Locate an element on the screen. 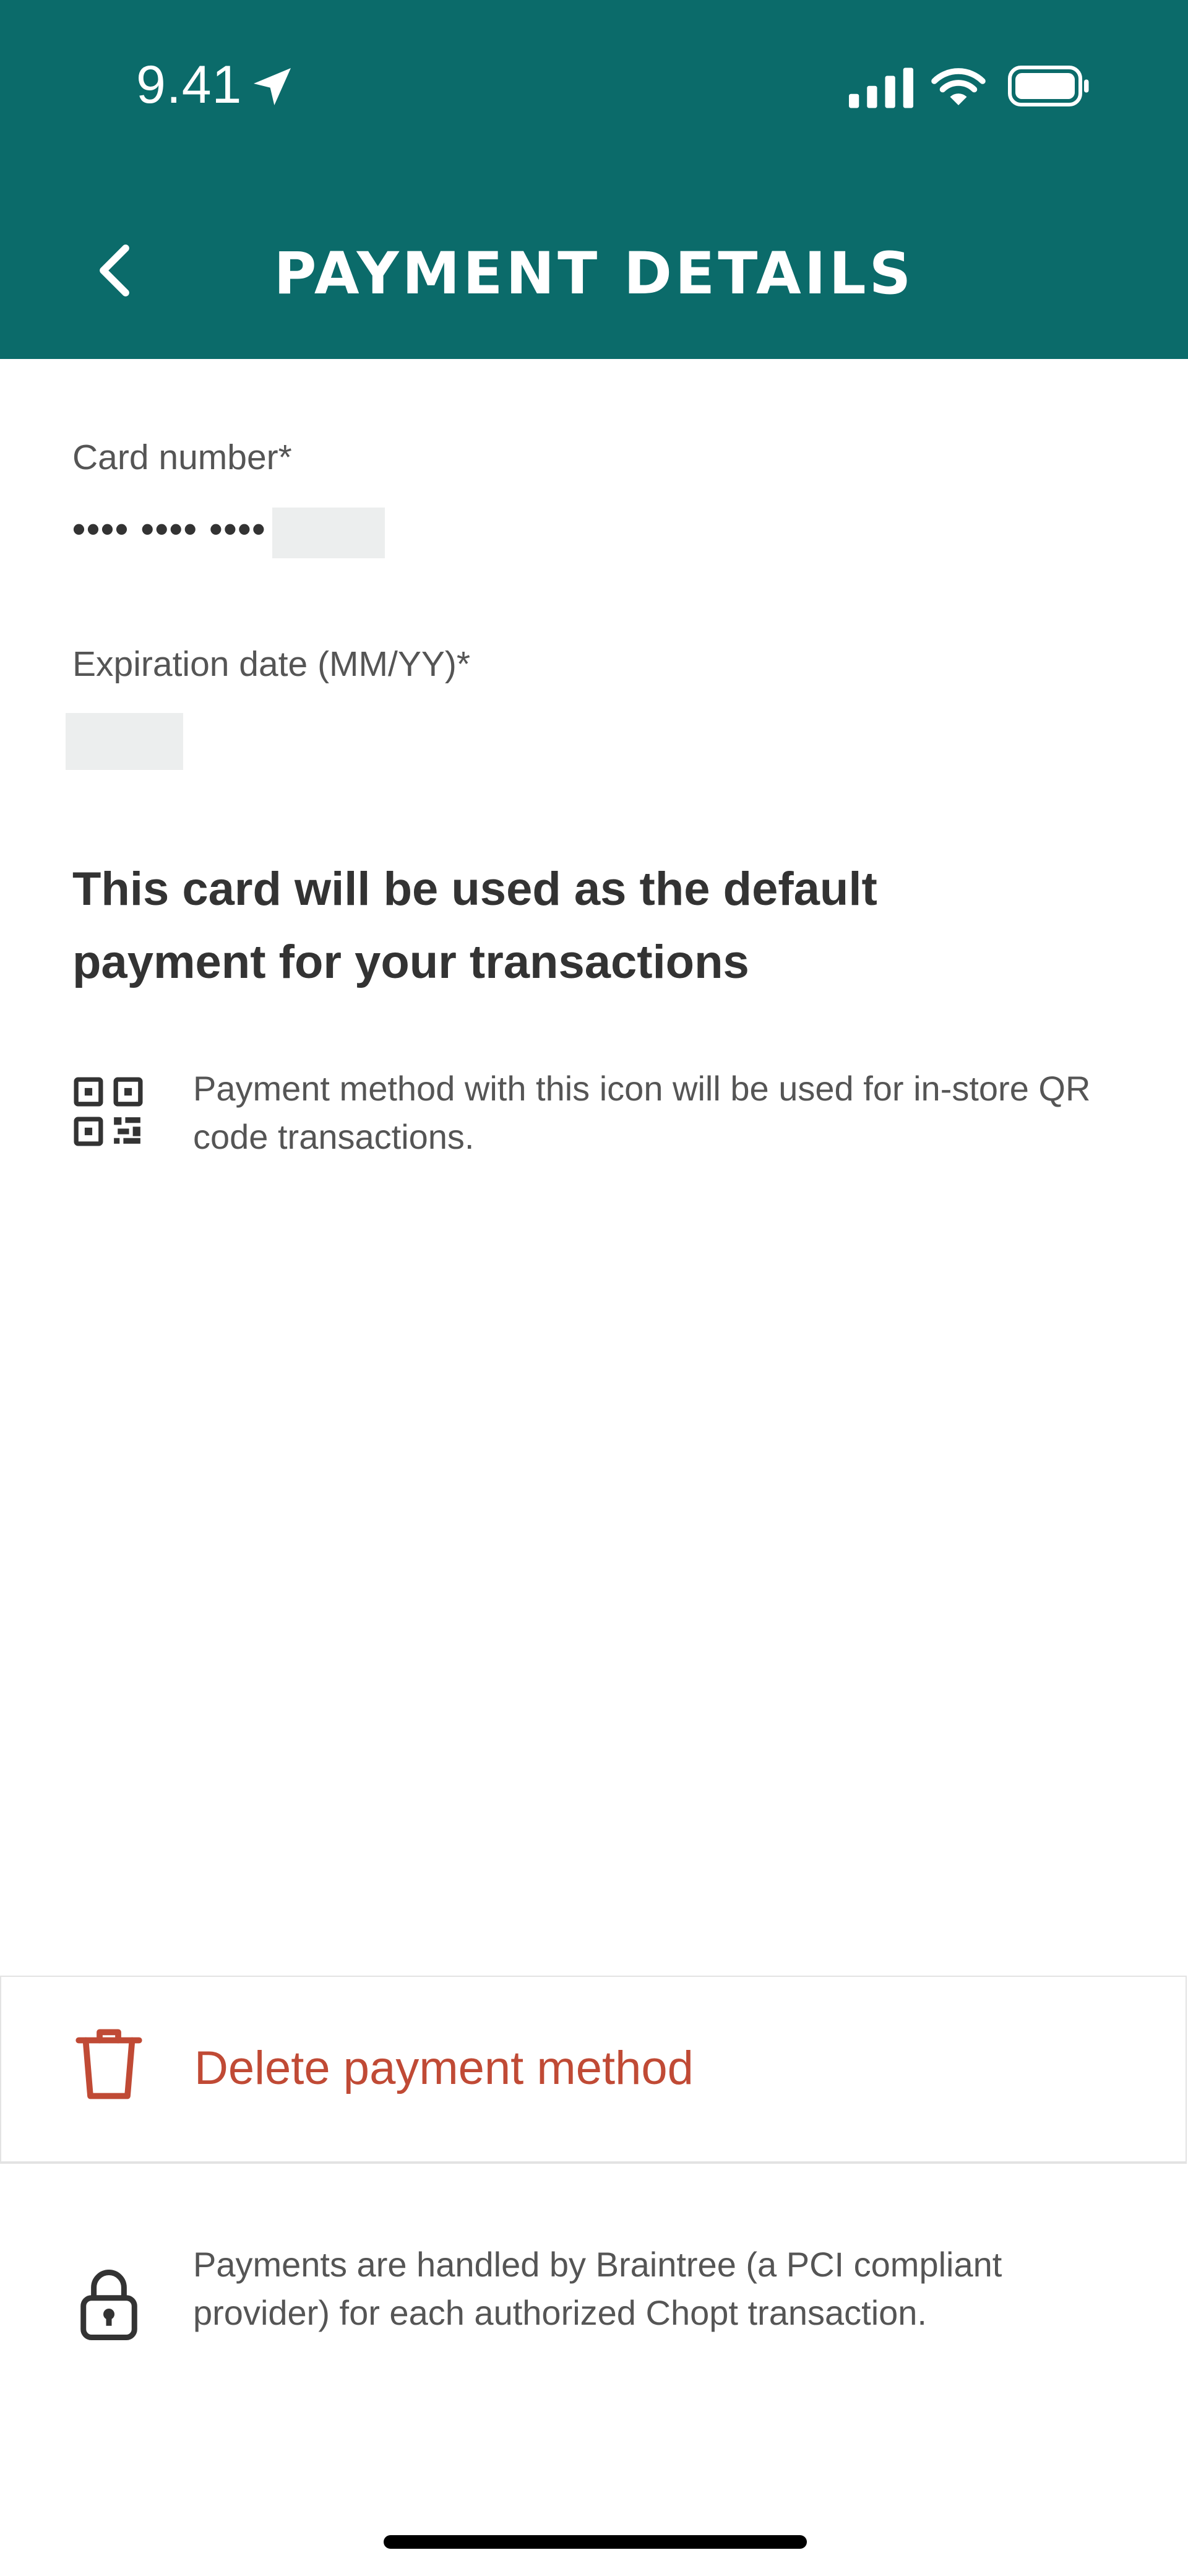  home-indicator is located at coordinates (595, 2542).